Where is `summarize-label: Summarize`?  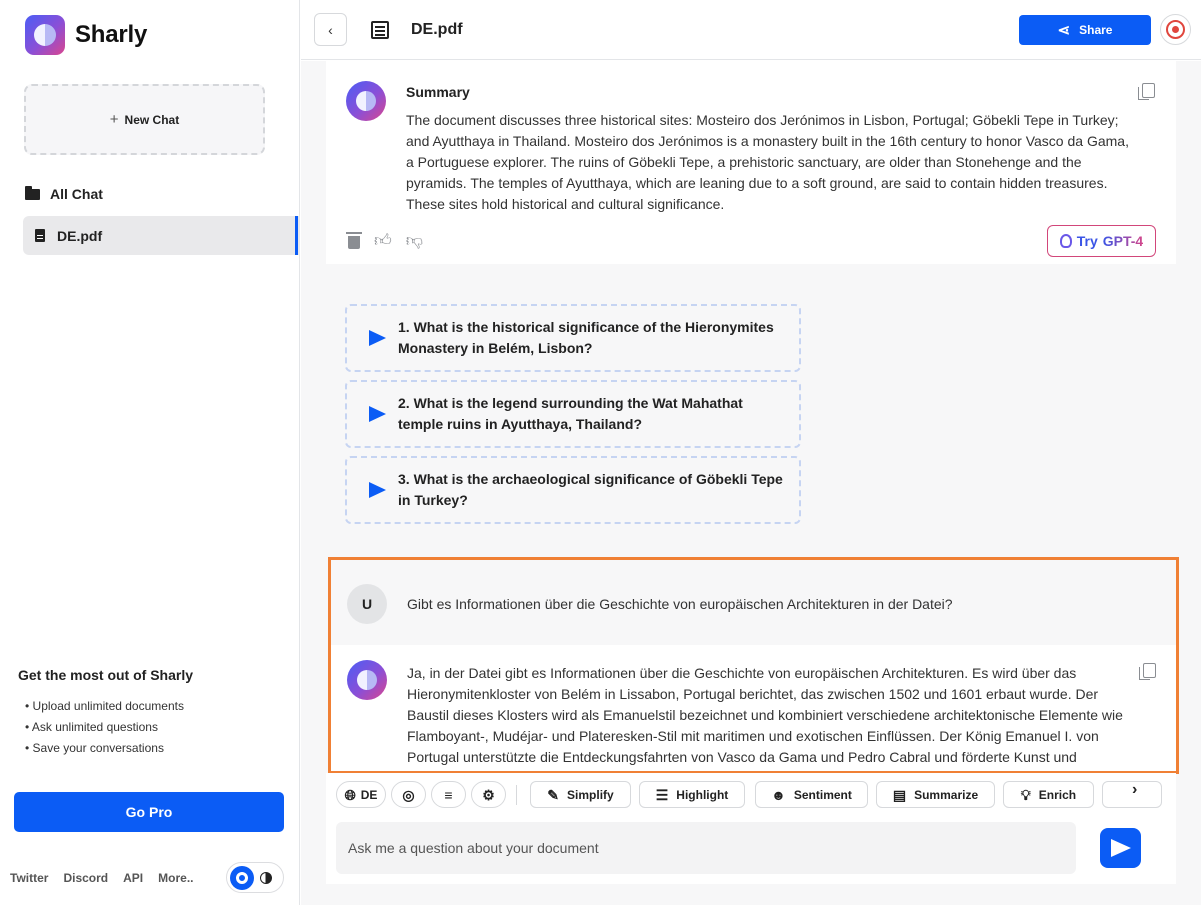
summarize-label: Summarize is located at coordinates (946, 794).